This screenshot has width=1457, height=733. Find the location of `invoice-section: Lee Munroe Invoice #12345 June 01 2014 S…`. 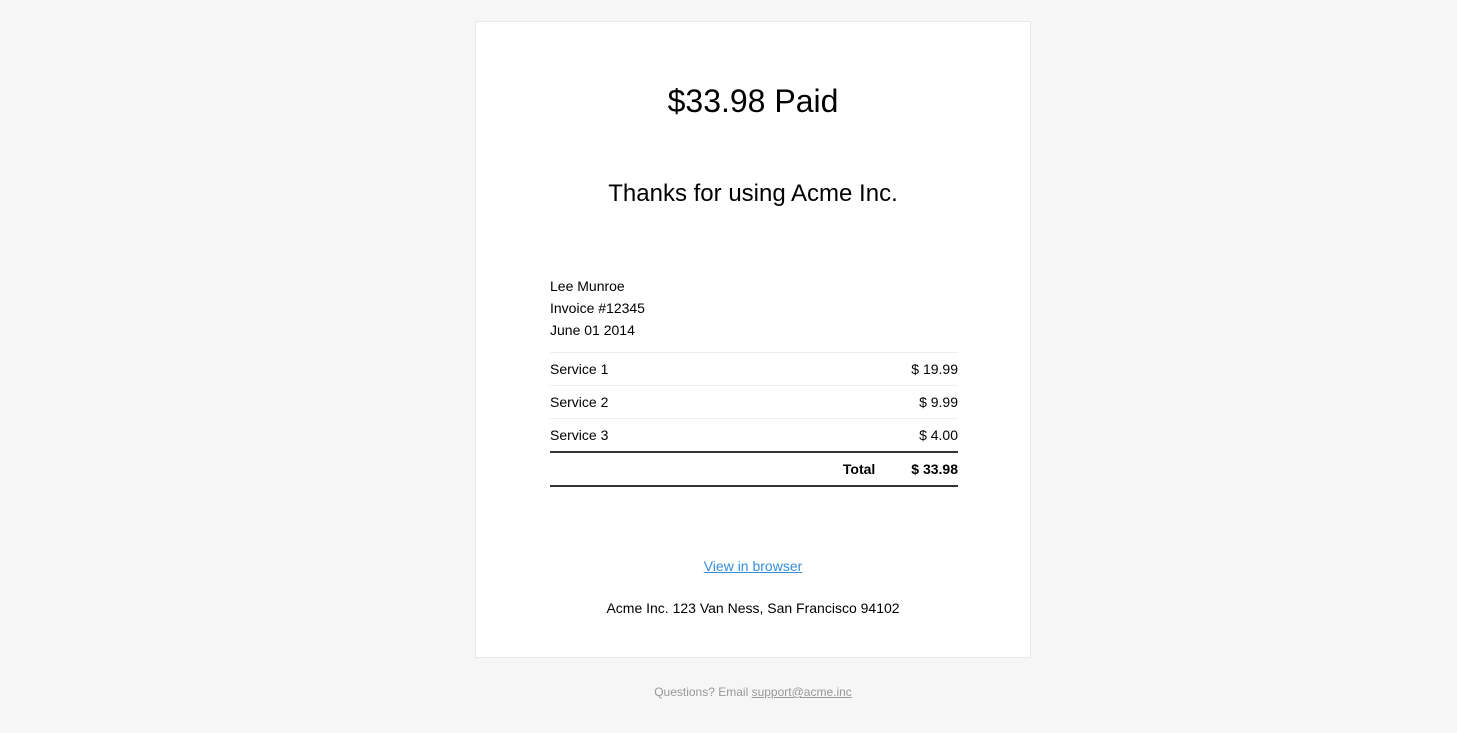

invoice-section: Lee Munroe Invoice #12345 June 01 2014 S… is located at coordinates (754, 381).